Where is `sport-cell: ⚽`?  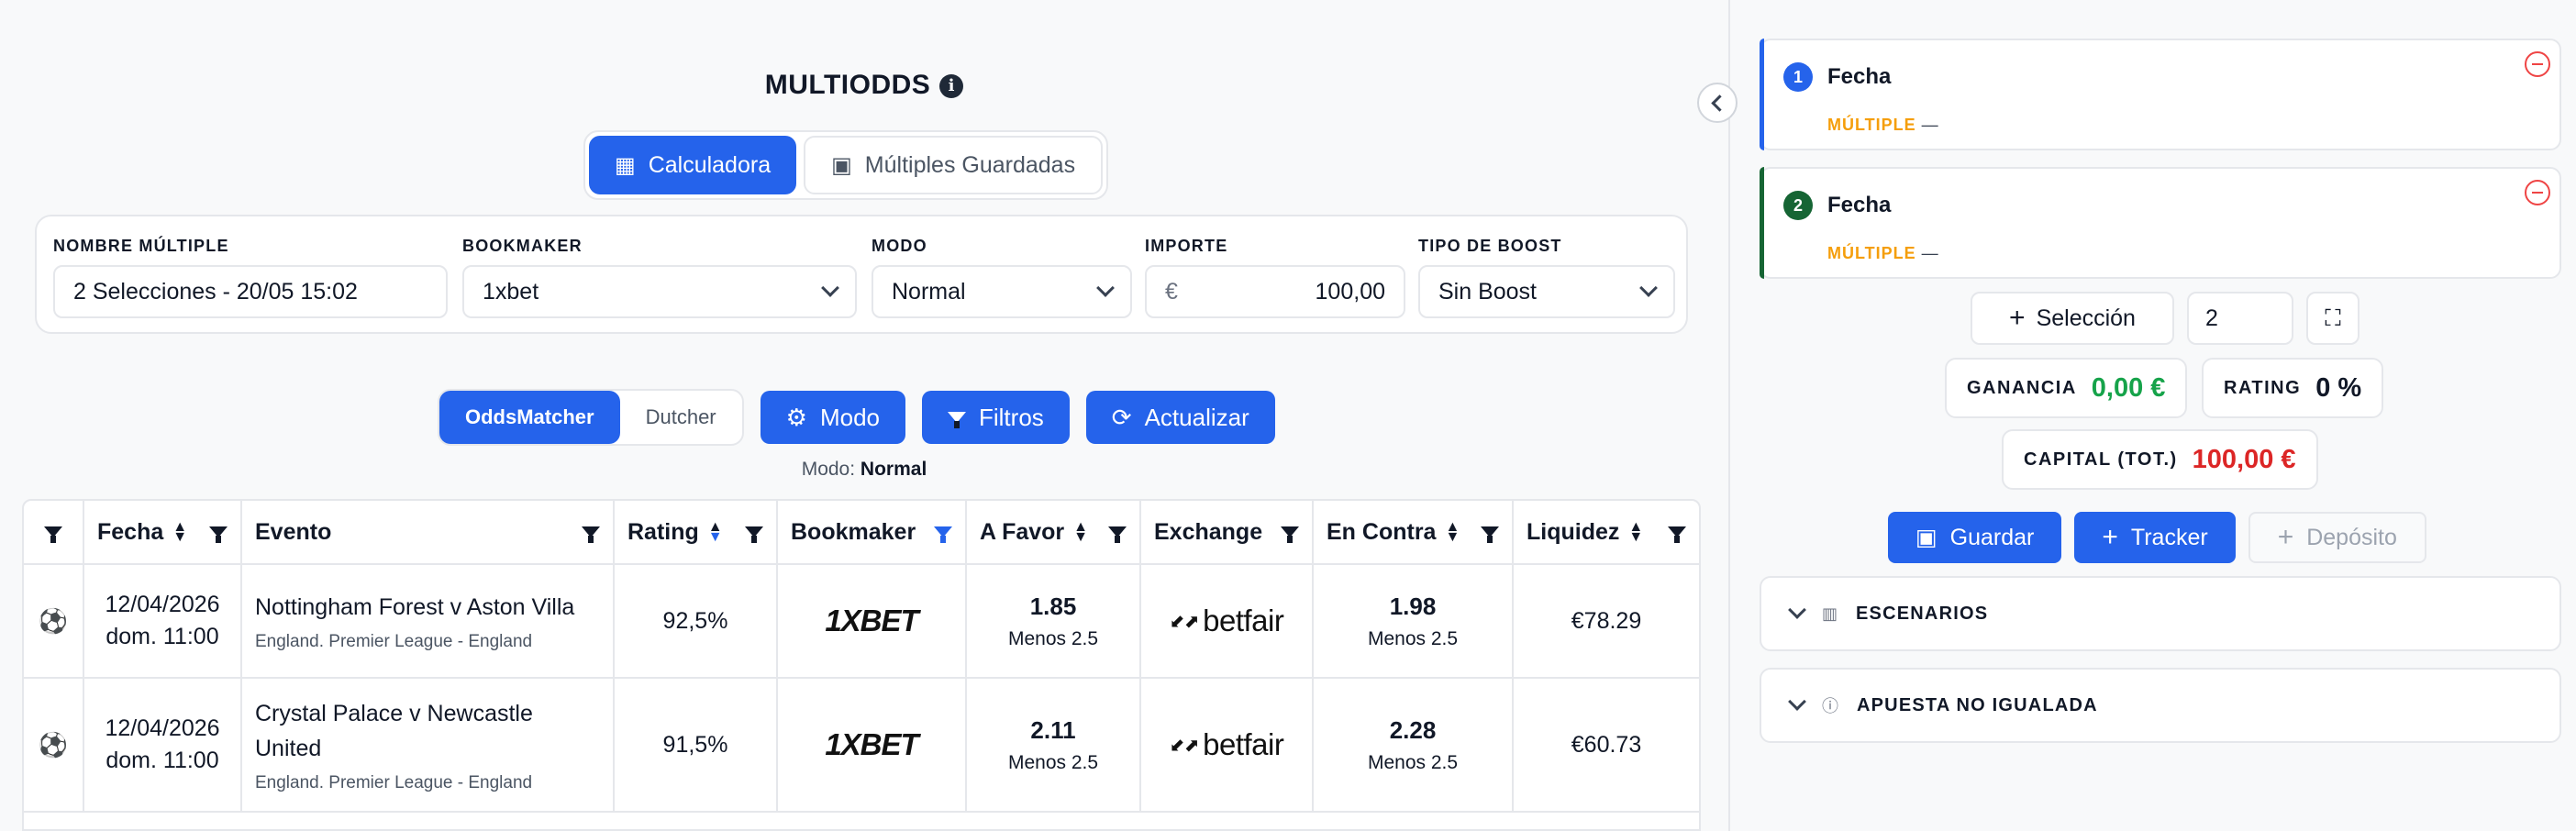
sport-cell: ⚽ is located at coordinates (54, 621).